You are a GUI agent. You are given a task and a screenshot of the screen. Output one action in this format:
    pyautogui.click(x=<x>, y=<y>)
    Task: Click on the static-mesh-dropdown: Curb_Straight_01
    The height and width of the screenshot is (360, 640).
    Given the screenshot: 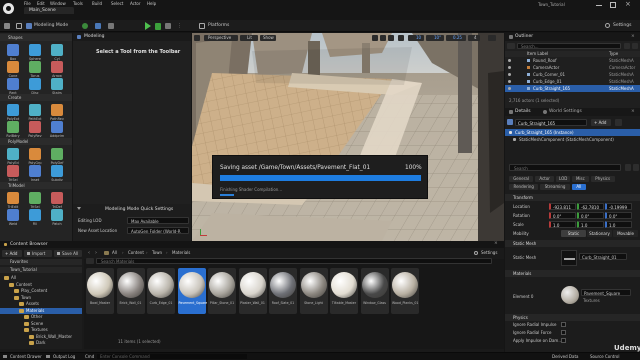 What is the action you would take?
    pyautogui.click(x=603, y=256)
    